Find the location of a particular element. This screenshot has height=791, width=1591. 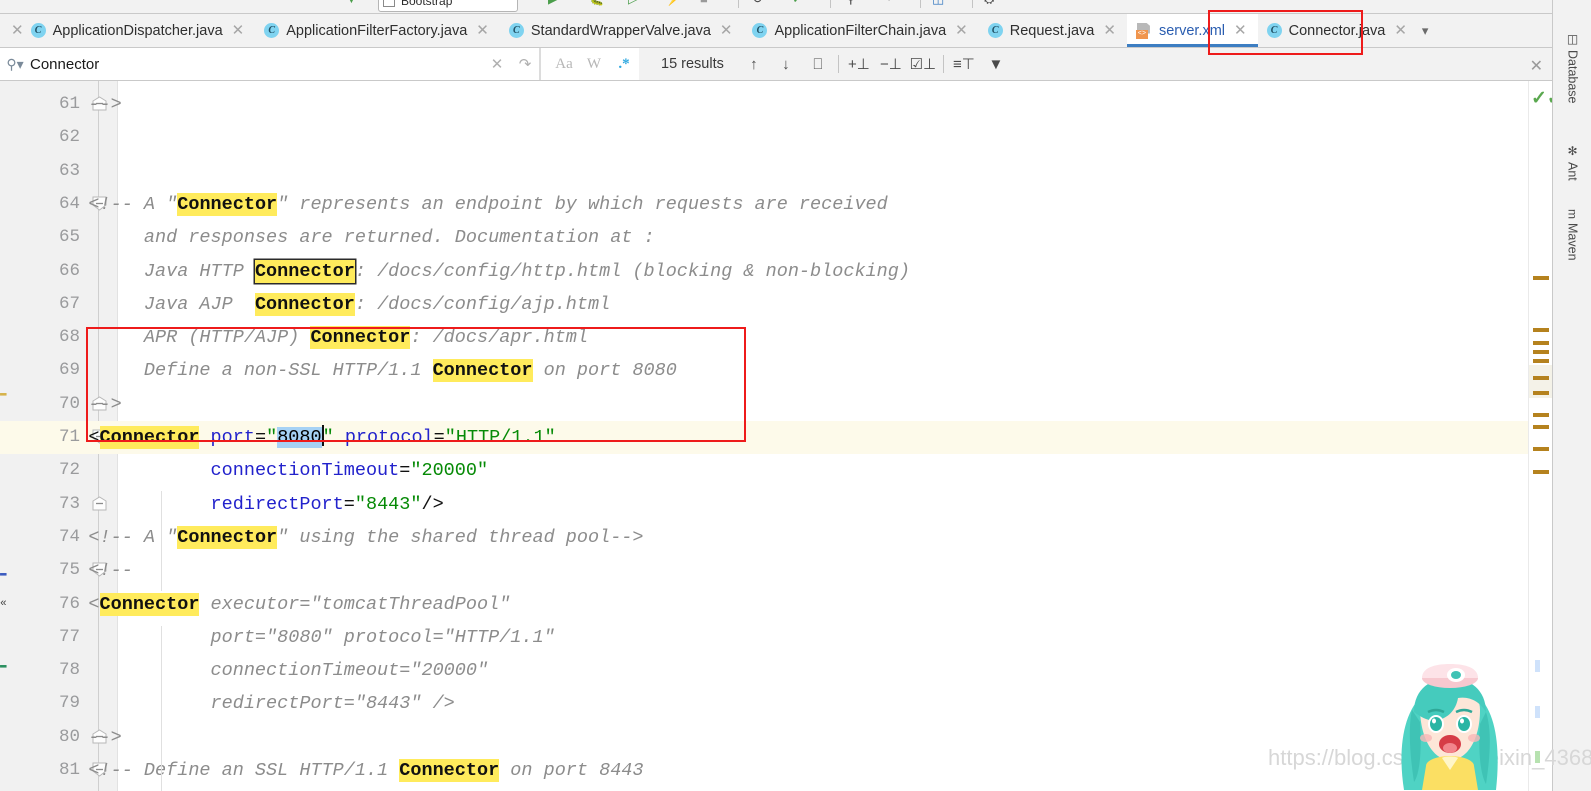

stop-icon: ■ is located at coordinates (704, 3).